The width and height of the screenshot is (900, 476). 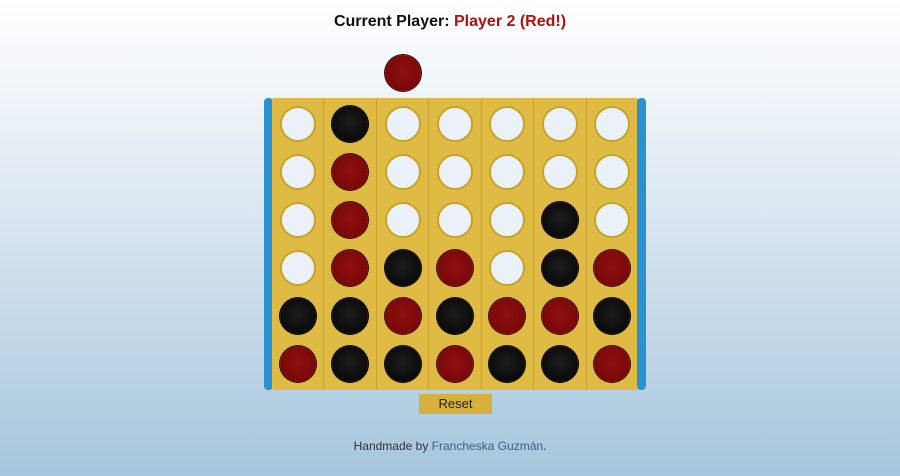 I want to click on footer-suffix: ., so click(x=545, y=446).